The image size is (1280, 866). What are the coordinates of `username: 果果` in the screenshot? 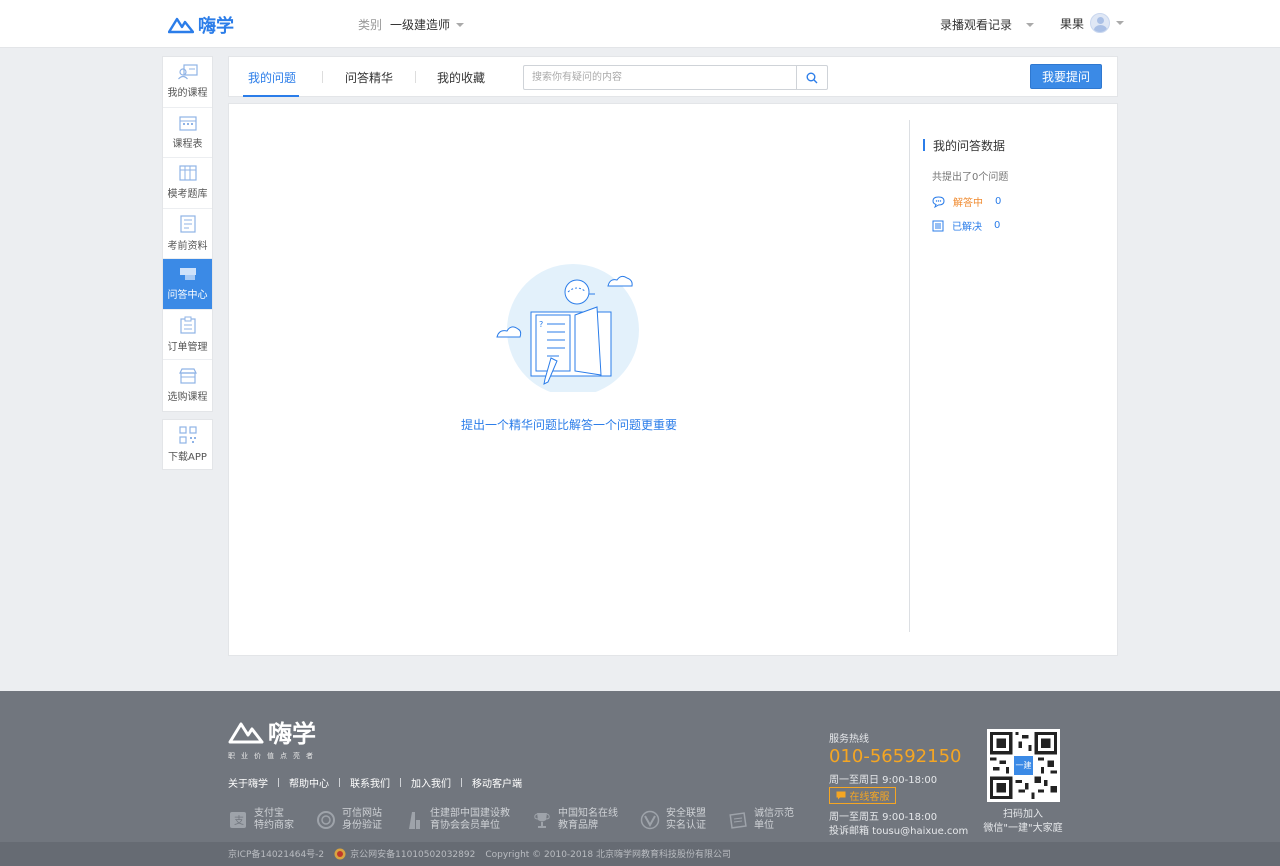 It's located at (1072, 23).